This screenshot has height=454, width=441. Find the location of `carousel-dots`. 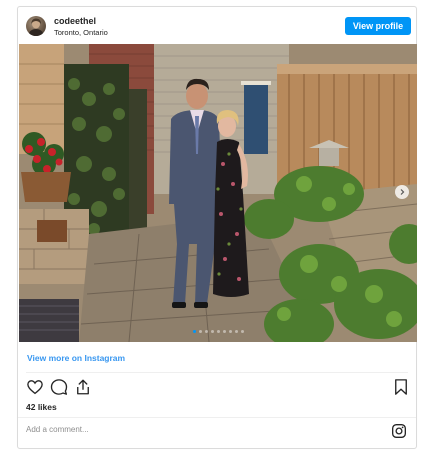

carousel-dots is located at coordinates (218, 331).